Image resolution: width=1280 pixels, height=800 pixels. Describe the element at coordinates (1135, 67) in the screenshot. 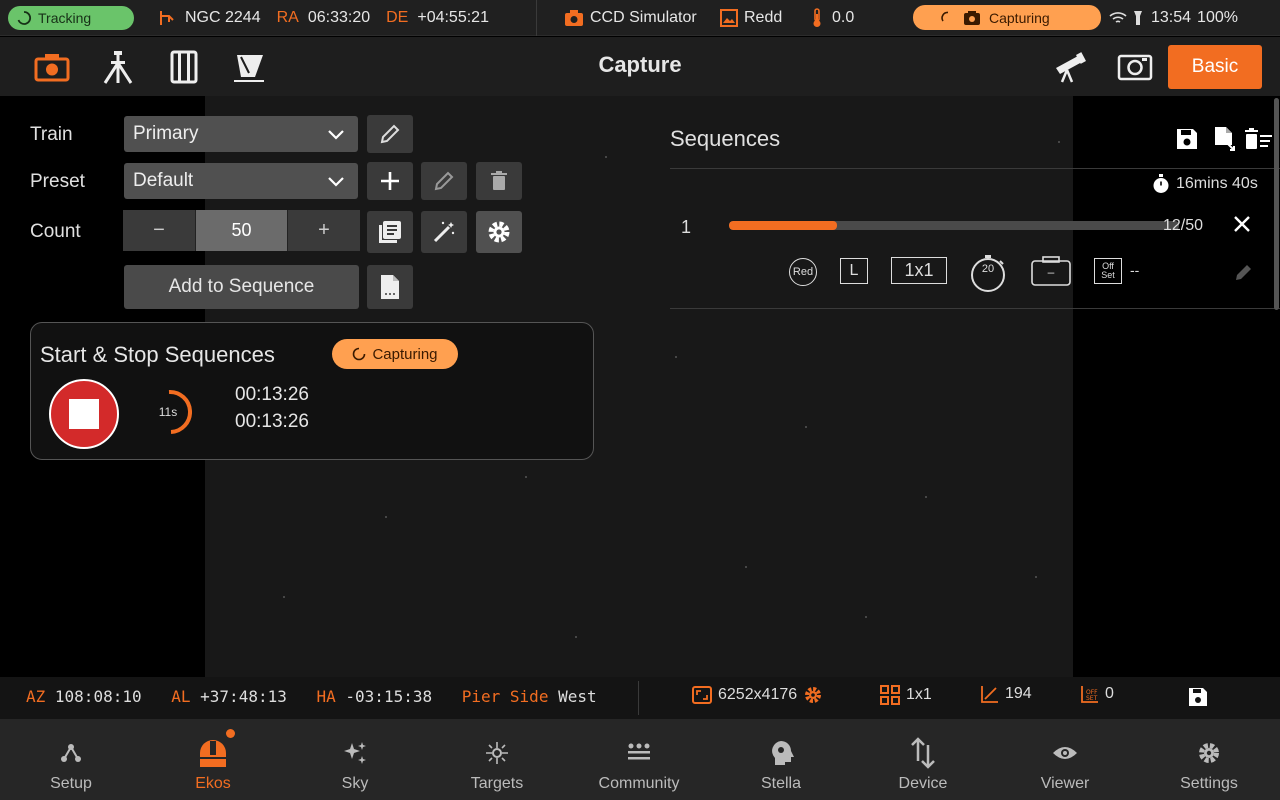

I see `frame-preview-icon` at that location.